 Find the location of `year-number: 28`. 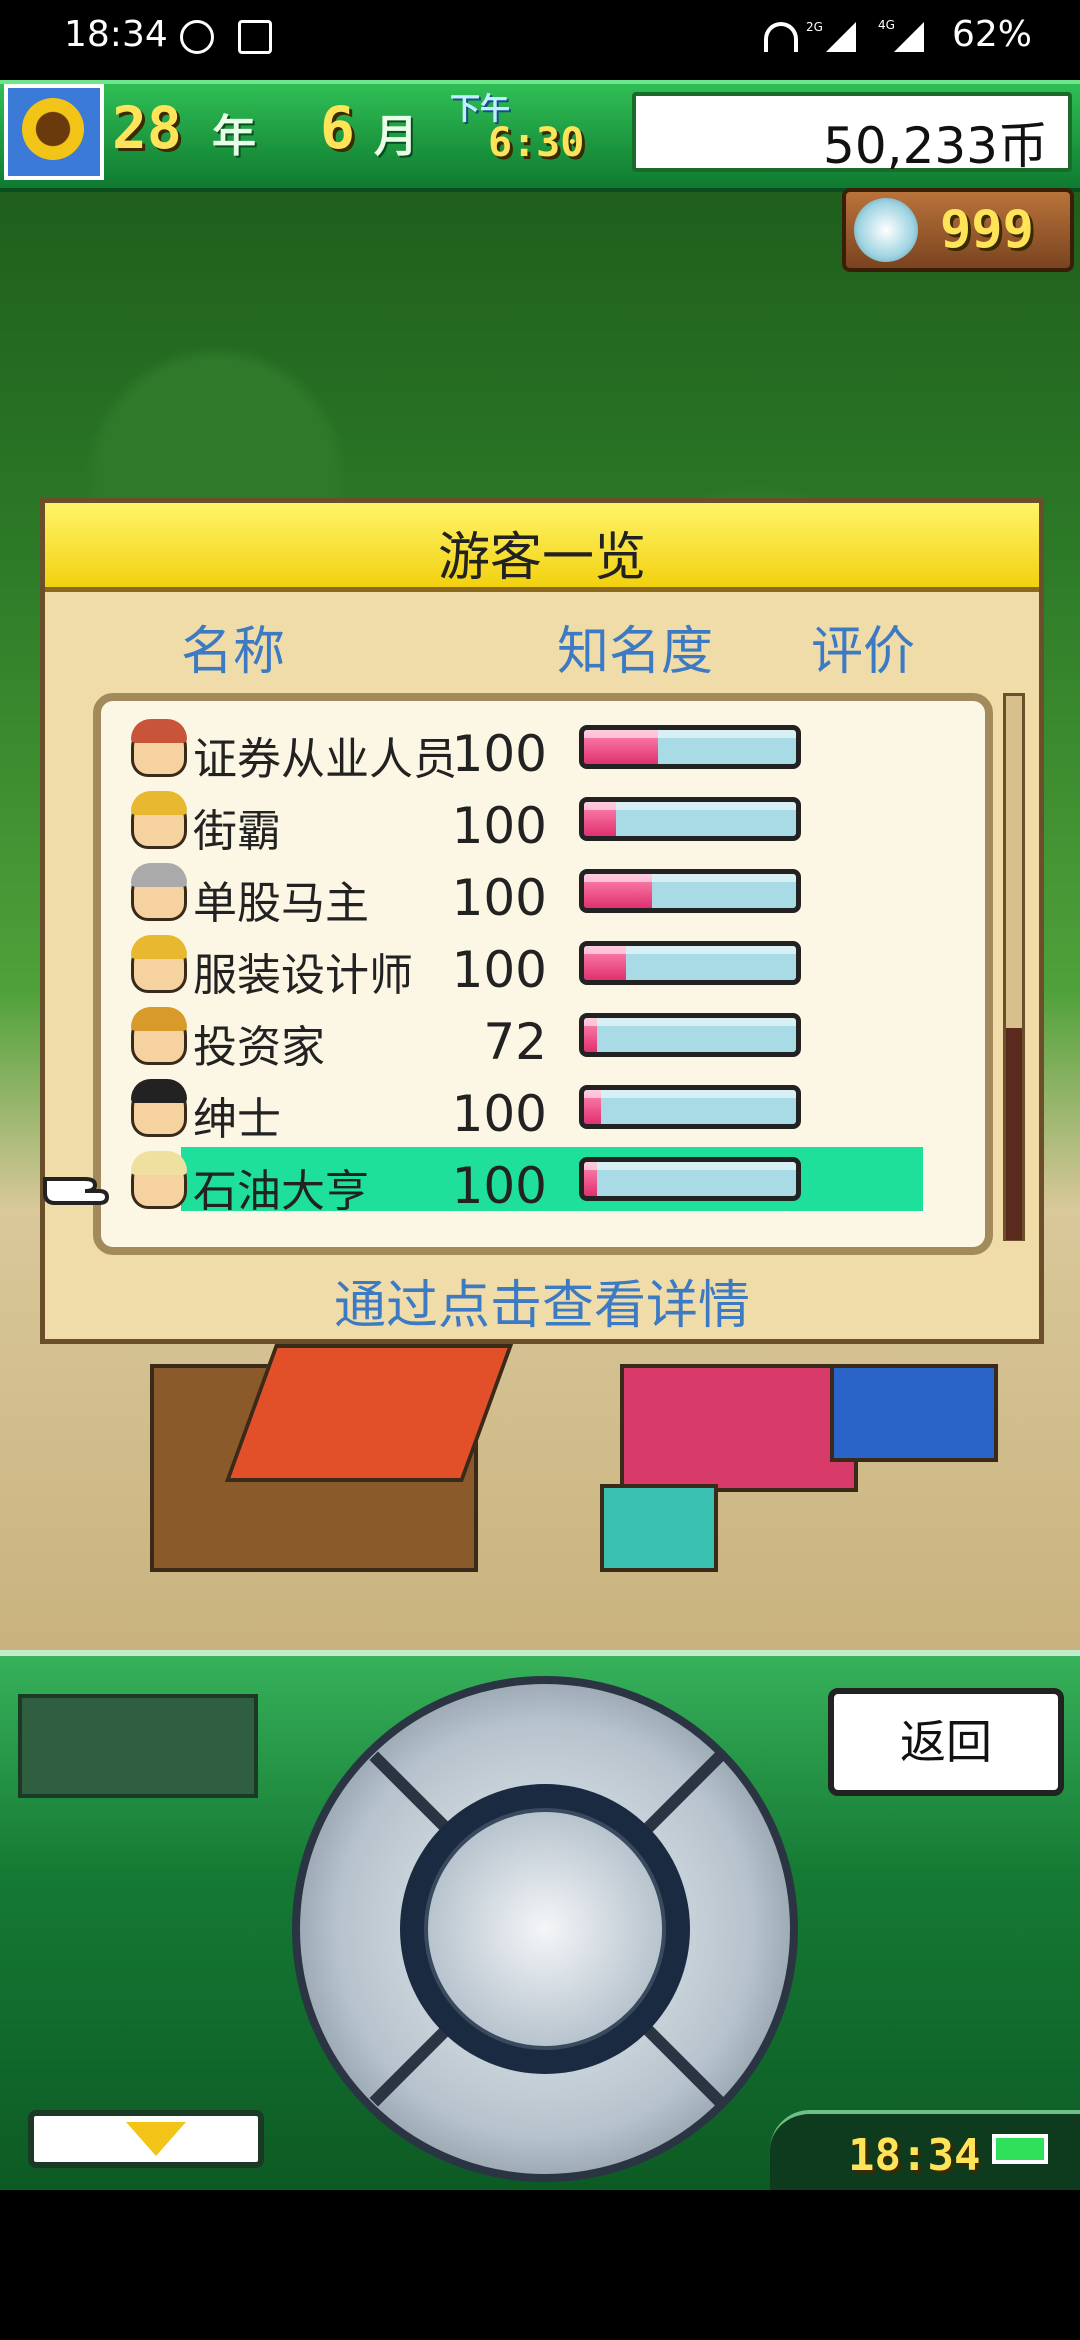

year-number: 28 is located at coordinates (147, 128).